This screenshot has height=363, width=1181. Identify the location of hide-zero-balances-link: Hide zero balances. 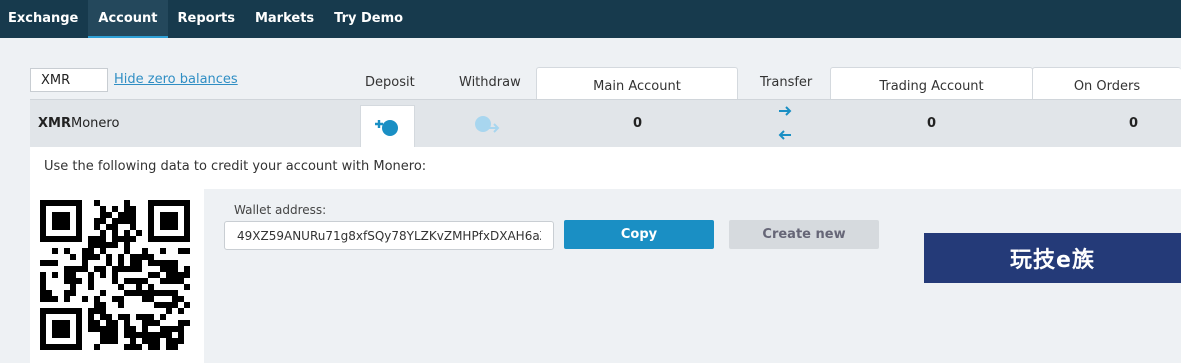
(176, 79).